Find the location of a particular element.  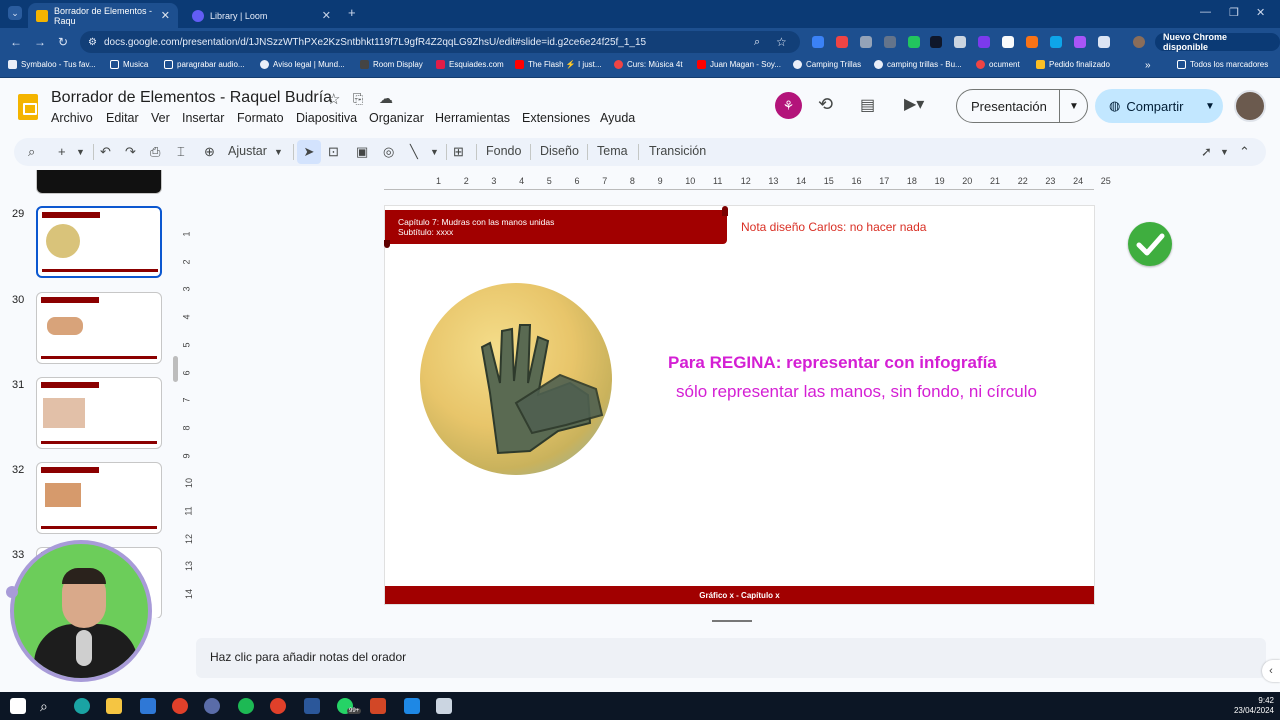

document-title: Borrador de Elementos - Raquel Budría is located at coordinates (191, 98).